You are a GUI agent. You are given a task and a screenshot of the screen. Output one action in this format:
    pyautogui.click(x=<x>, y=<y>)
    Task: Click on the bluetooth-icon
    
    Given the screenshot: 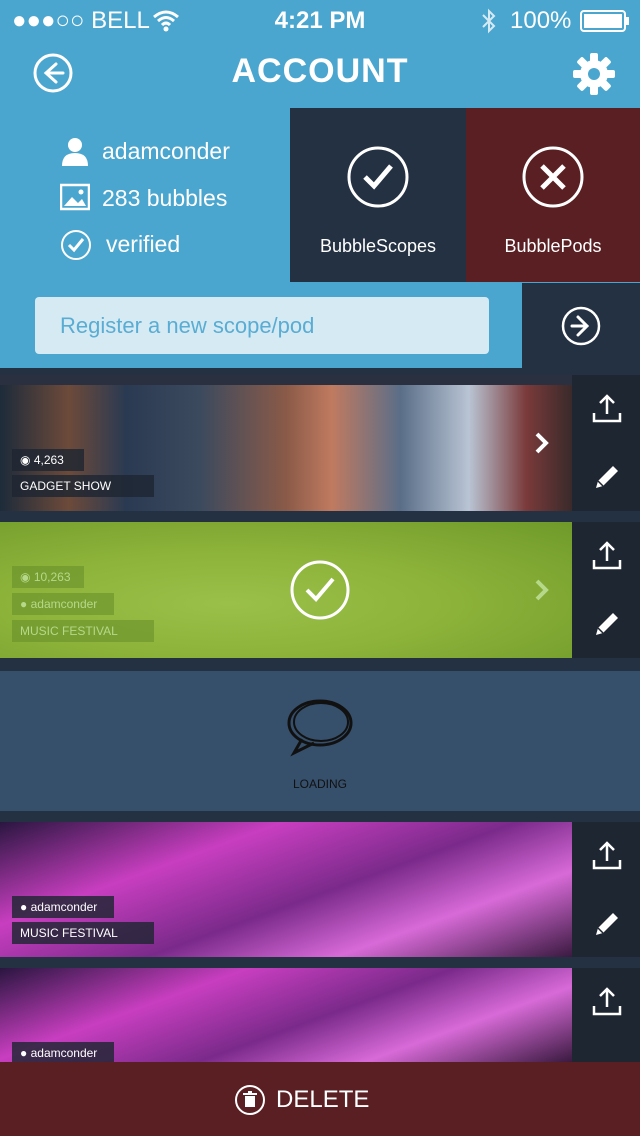 What is the action you would take?
    pyautogui.click(x=489, y=23)
    